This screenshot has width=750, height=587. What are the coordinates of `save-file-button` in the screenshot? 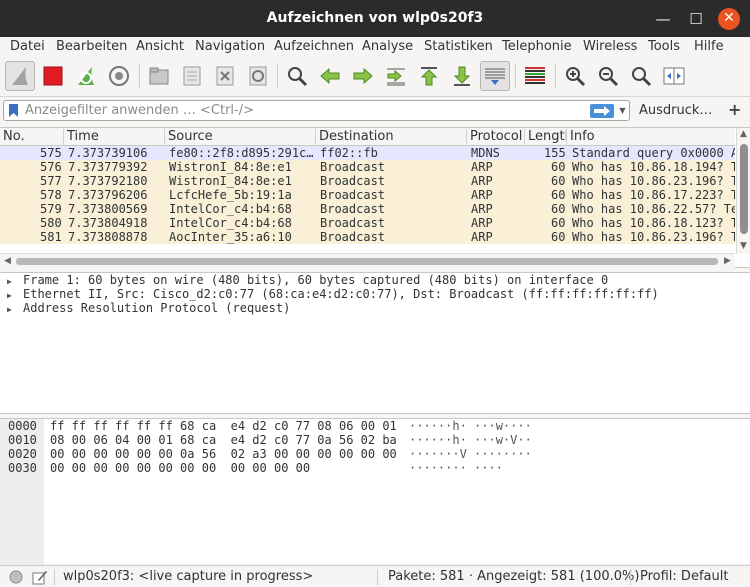 It's located at (192, 76).